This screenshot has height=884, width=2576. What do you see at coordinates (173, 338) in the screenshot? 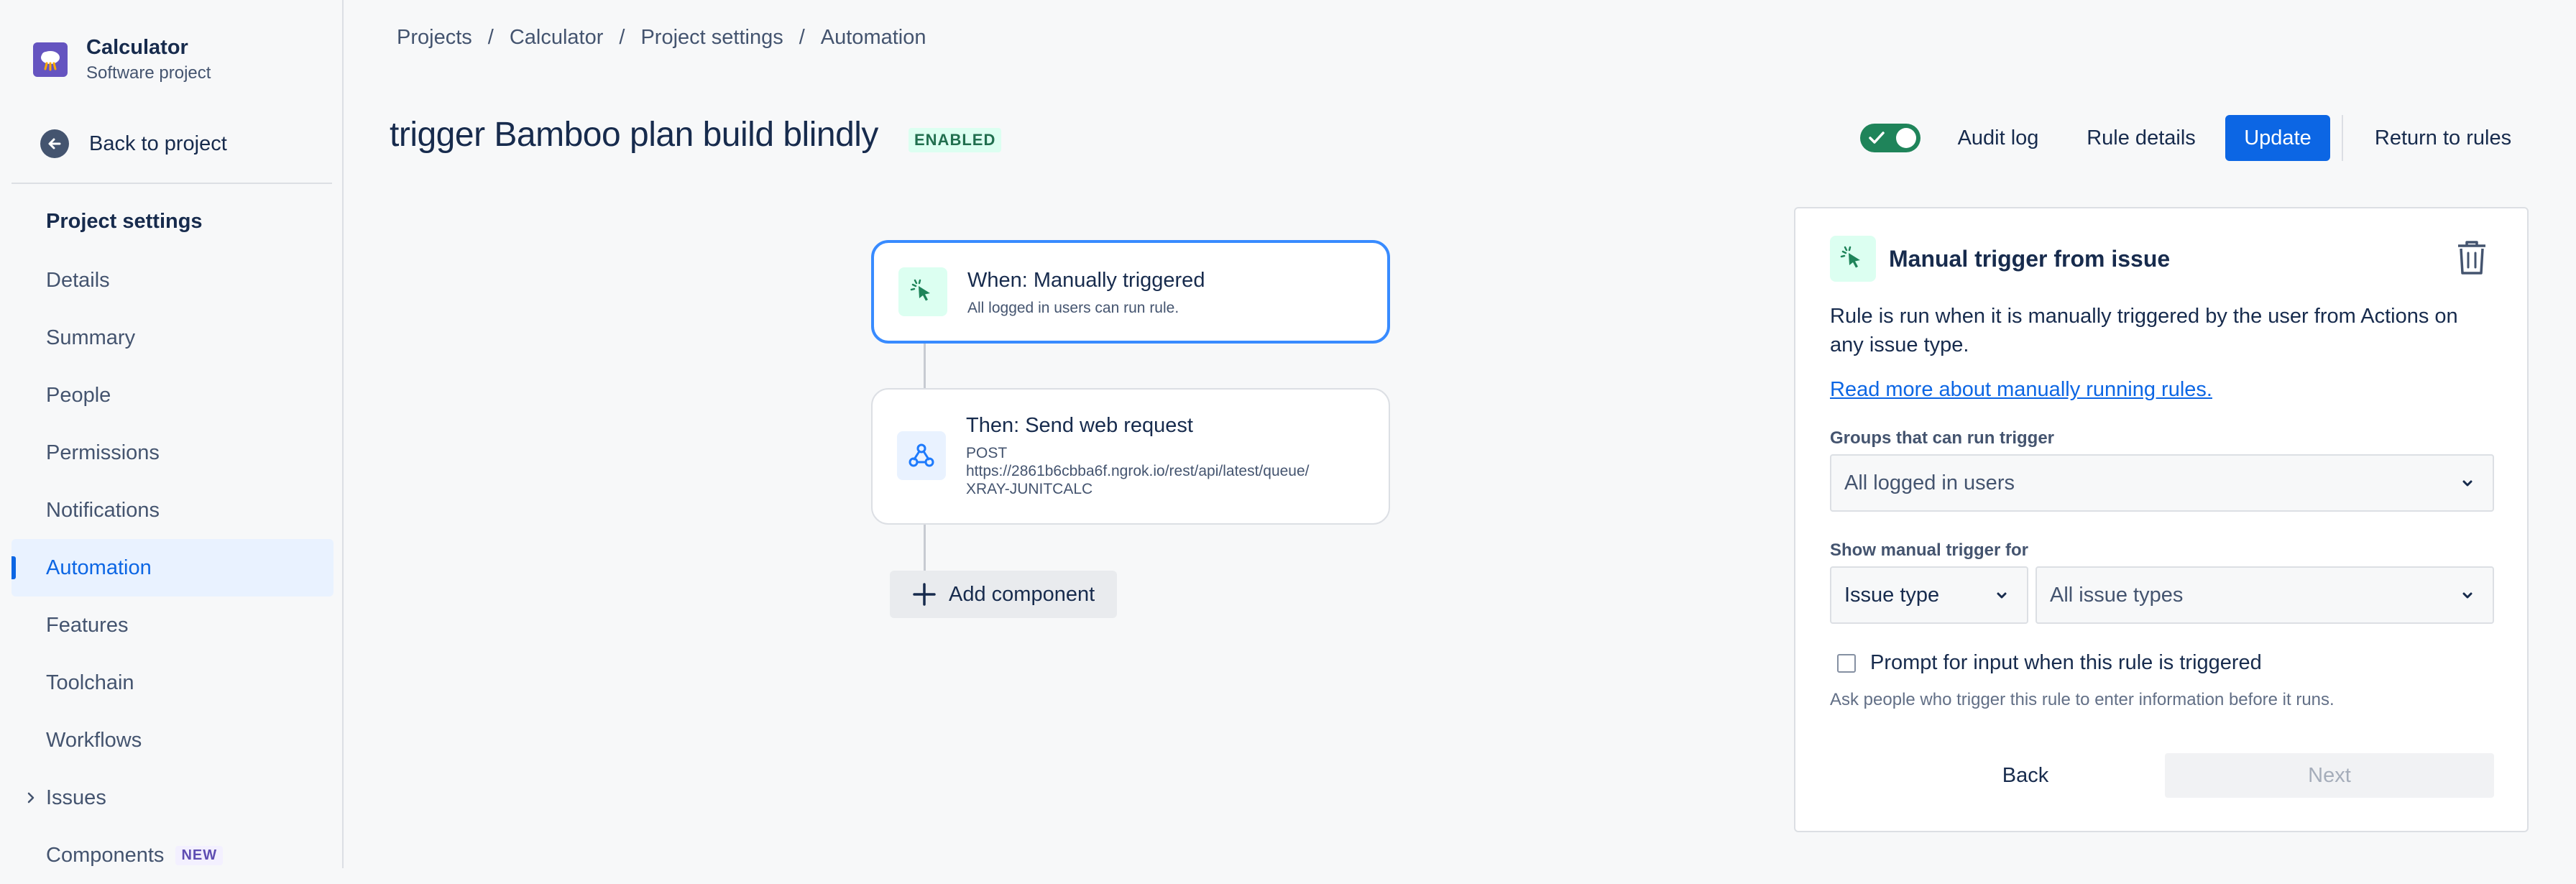
I see `sidebar-item-summary: Summary` at bounding box center [173, 338].